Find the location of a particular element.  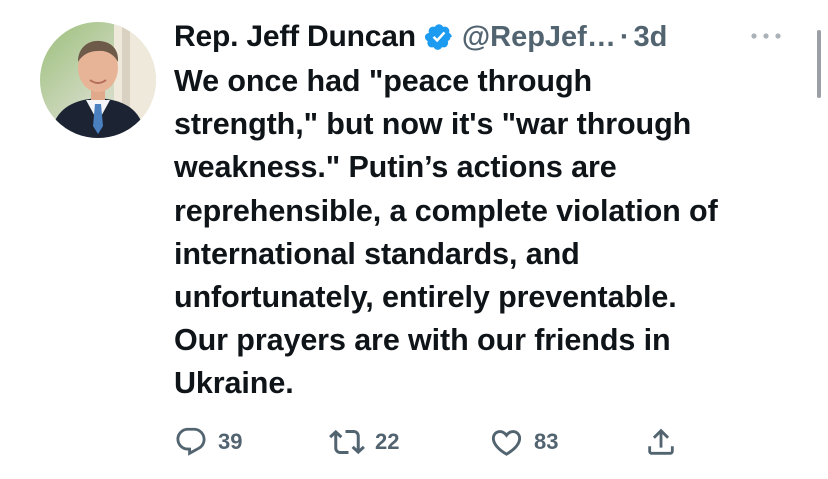

share-button is located at coordinates (661, 442).